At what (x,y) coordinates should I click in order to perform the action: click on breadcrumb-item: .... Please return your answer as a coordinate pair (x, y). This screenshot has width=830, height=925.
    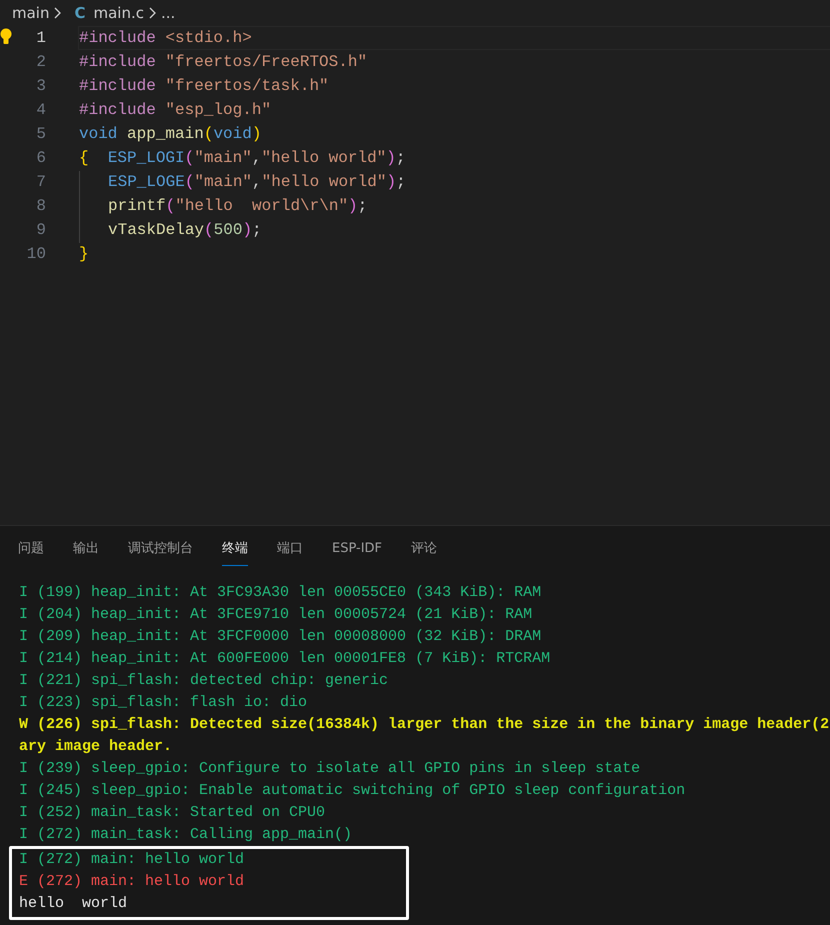
    Looking at the image, I should click on (168, 13).